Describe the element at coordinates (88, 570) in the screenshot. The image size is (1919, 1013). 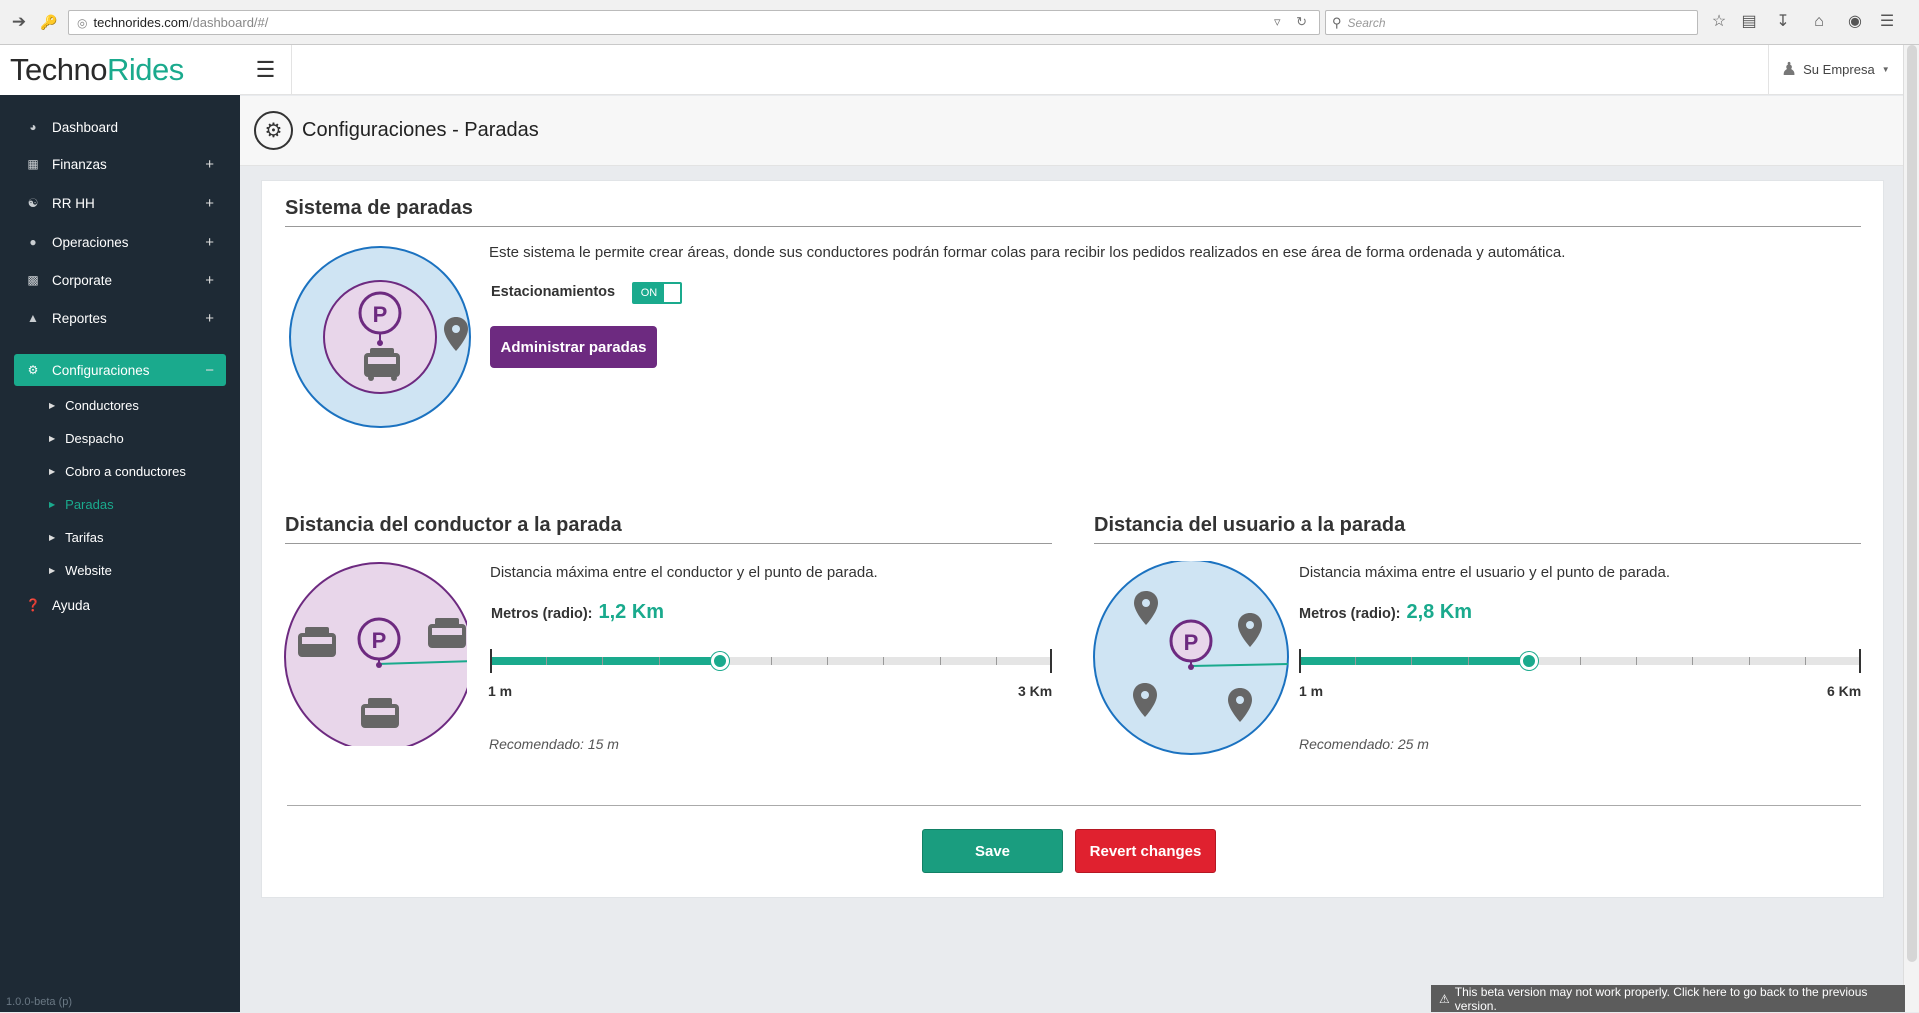
I see `submenu-item-label: Website` at that location.